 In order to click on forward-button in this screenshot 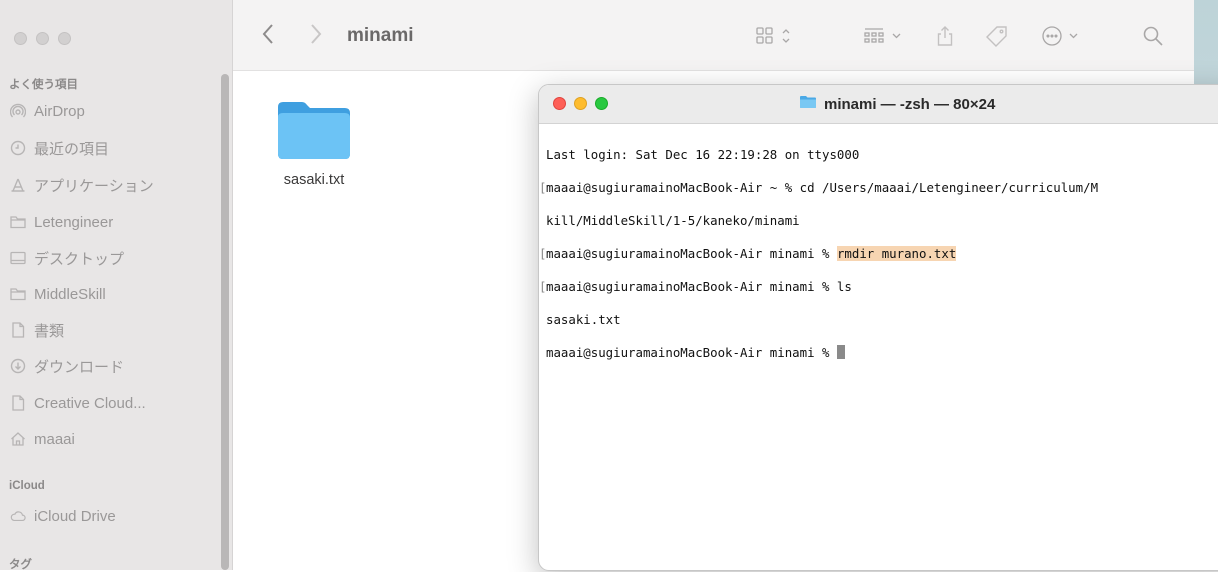, I will do `click(316, 37)`.